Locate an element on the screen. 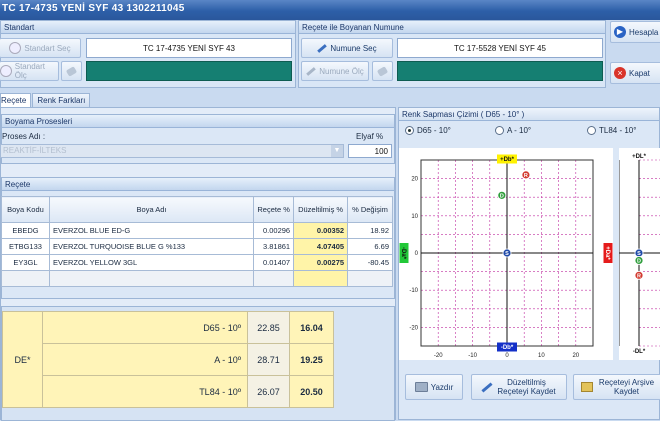  y-tick-label: 10 is located at coordinates (414, 217).